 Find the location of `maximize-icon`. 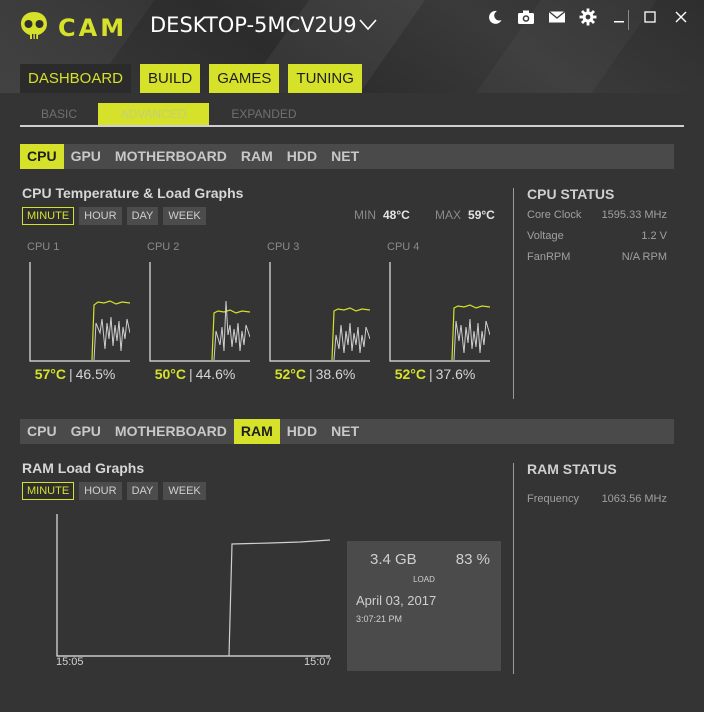

maximize-icon is located at coordinates (649, 20).